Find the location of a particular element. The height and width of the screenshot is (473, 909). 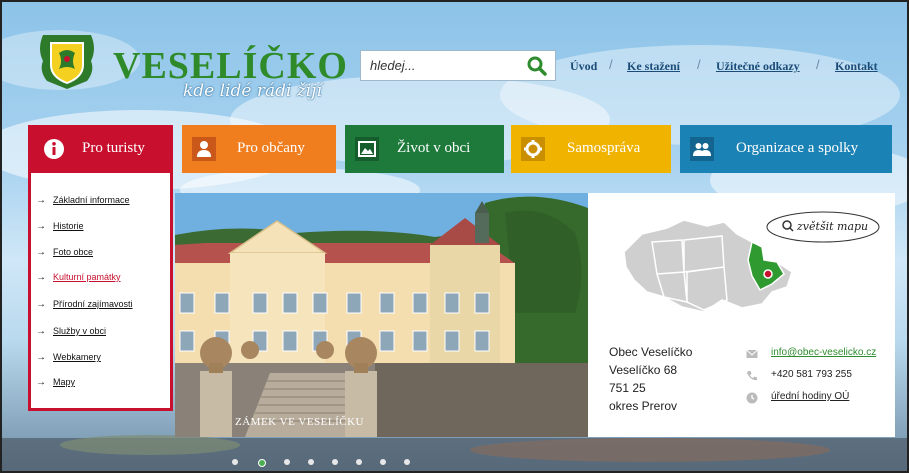

menu-label: Pro turisty is located at coordinates (113, 148).